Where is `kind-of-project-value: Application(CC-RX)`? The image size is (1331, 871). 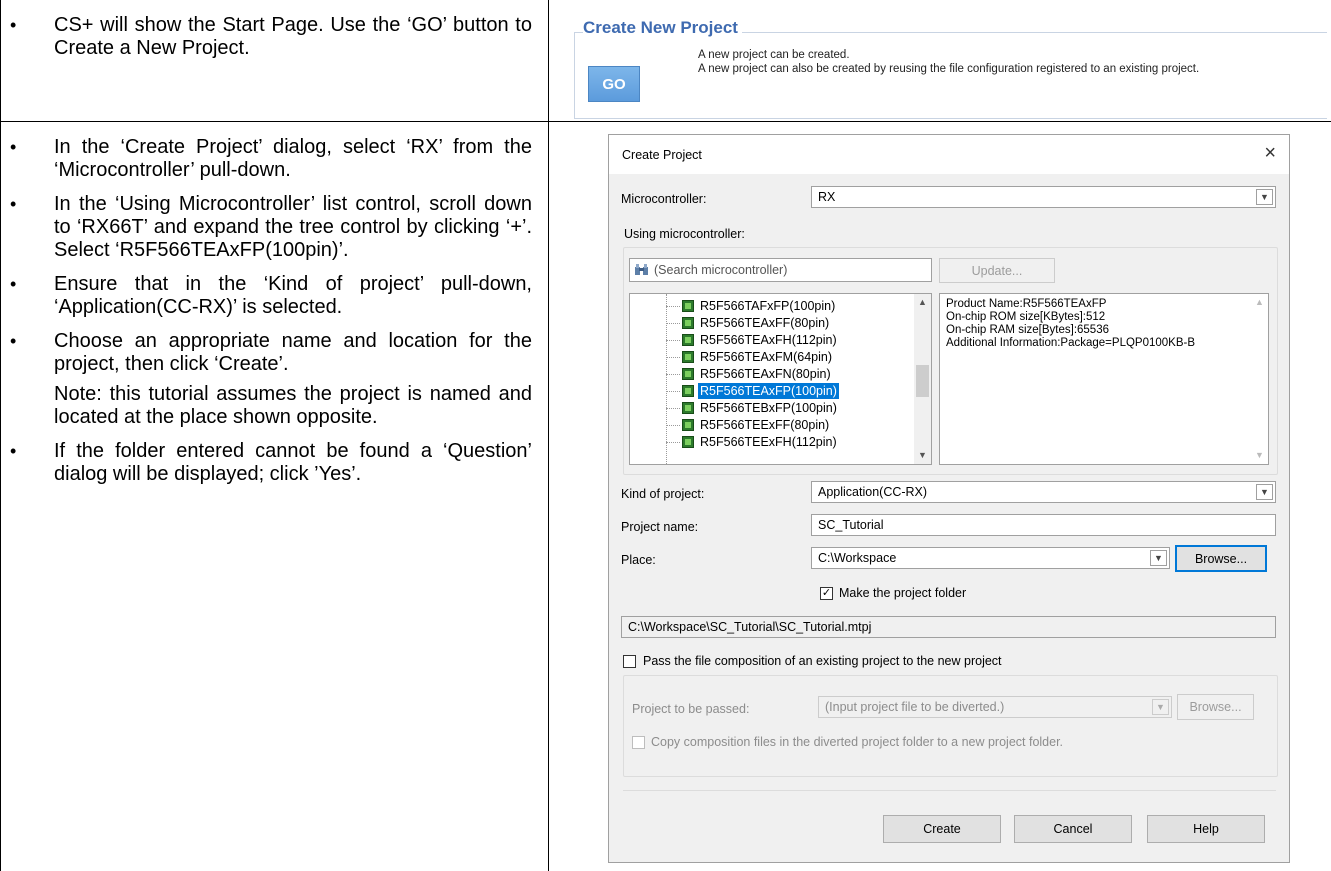 kind-of-project-value: Application(CC-RX) is located at coordinates (873, 492).